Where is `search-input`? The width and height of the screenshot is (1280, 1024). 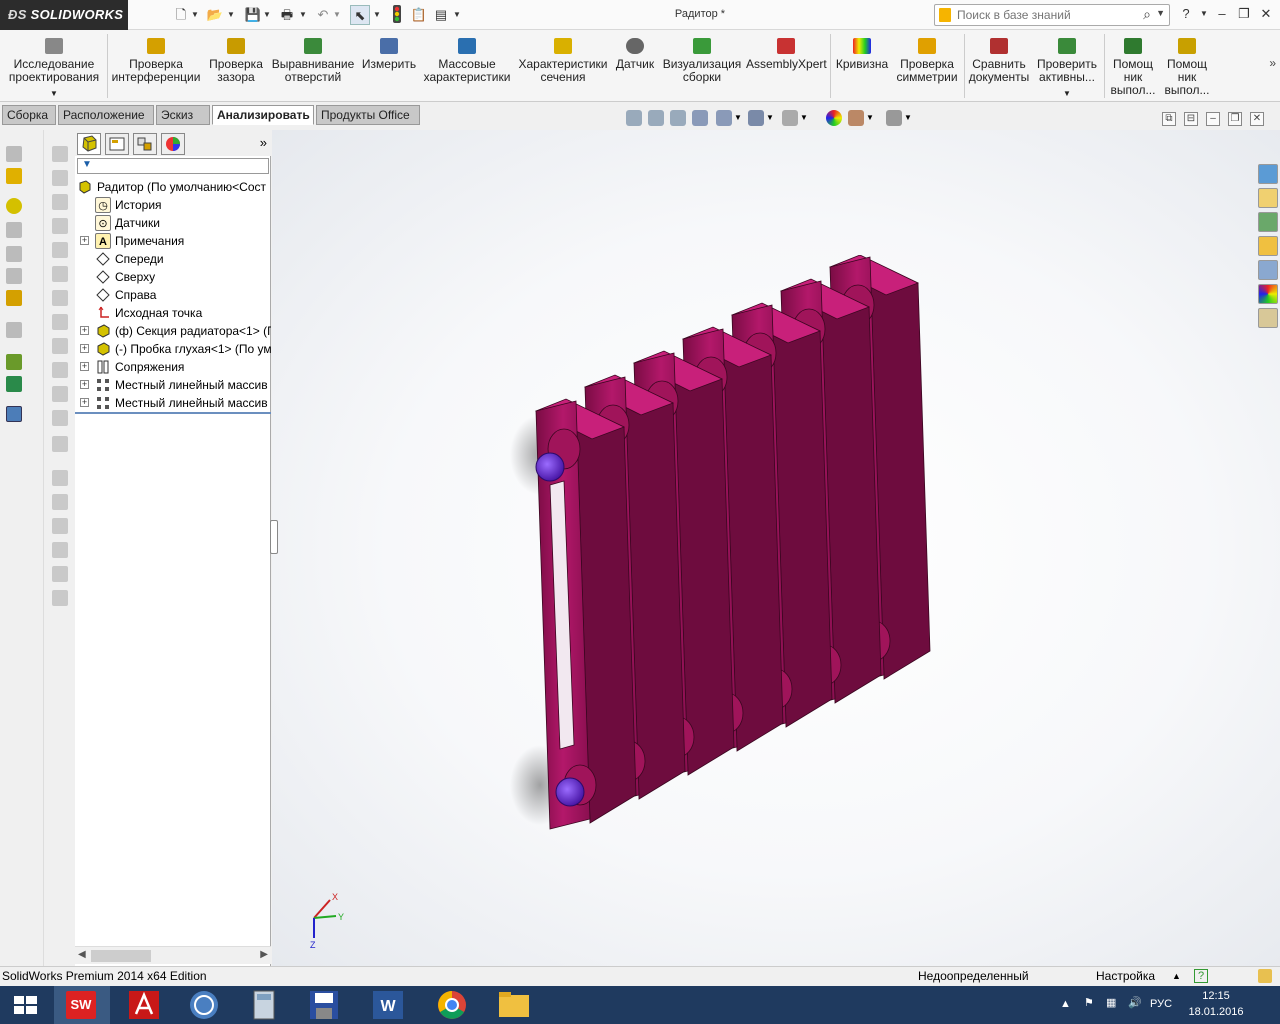 search-input is located at coordinates (1047, 15).